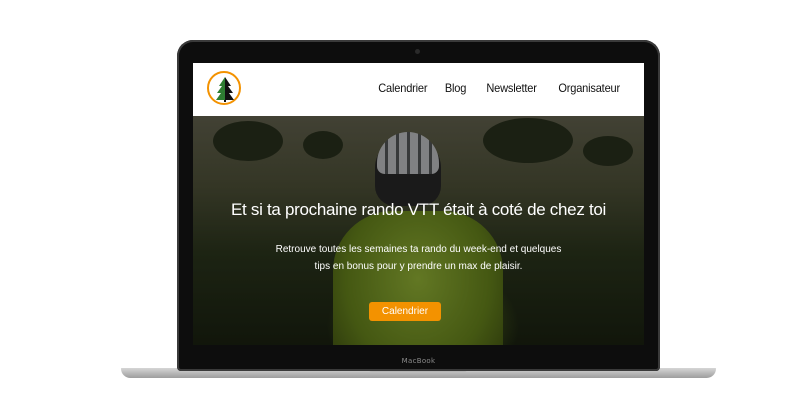 This screenshot has width=809, height=404. I want to click on site-header: Calendrier Blog Newsletter Organisateur, so click(418, 89).